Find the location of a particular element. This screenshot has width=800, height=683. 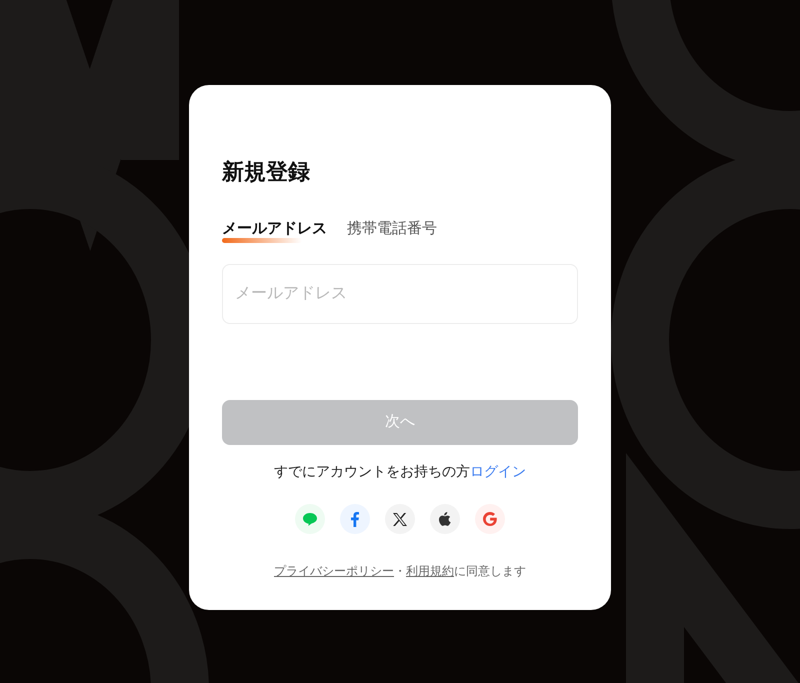

login-prompt: すでにアカウントをお持ちの方 is located at coordinates (372, 471).